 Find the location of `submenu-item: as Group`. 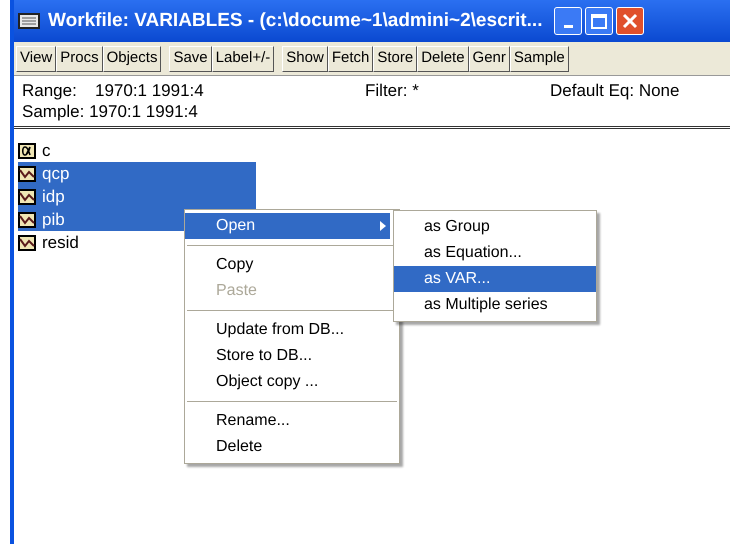

submenu-item: as Group is located at coordinates (495, 227).